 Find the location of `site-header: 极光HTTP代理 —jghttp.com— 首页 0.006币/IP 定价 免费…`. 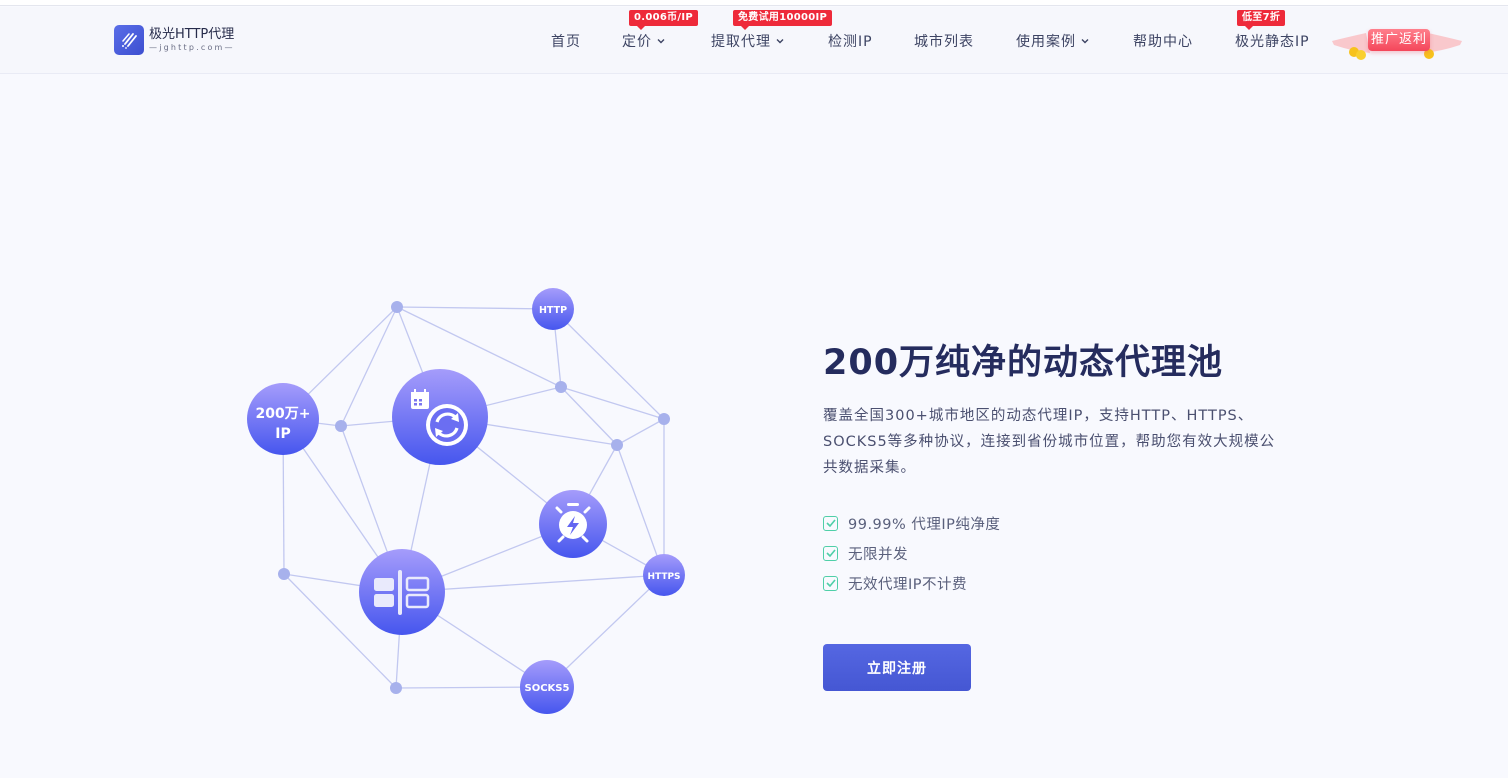

site-header: 极光HTTP代理 —jghttp.com— 首页 0.006币/IP 定价 免费… is located at coordinates (754, 40).